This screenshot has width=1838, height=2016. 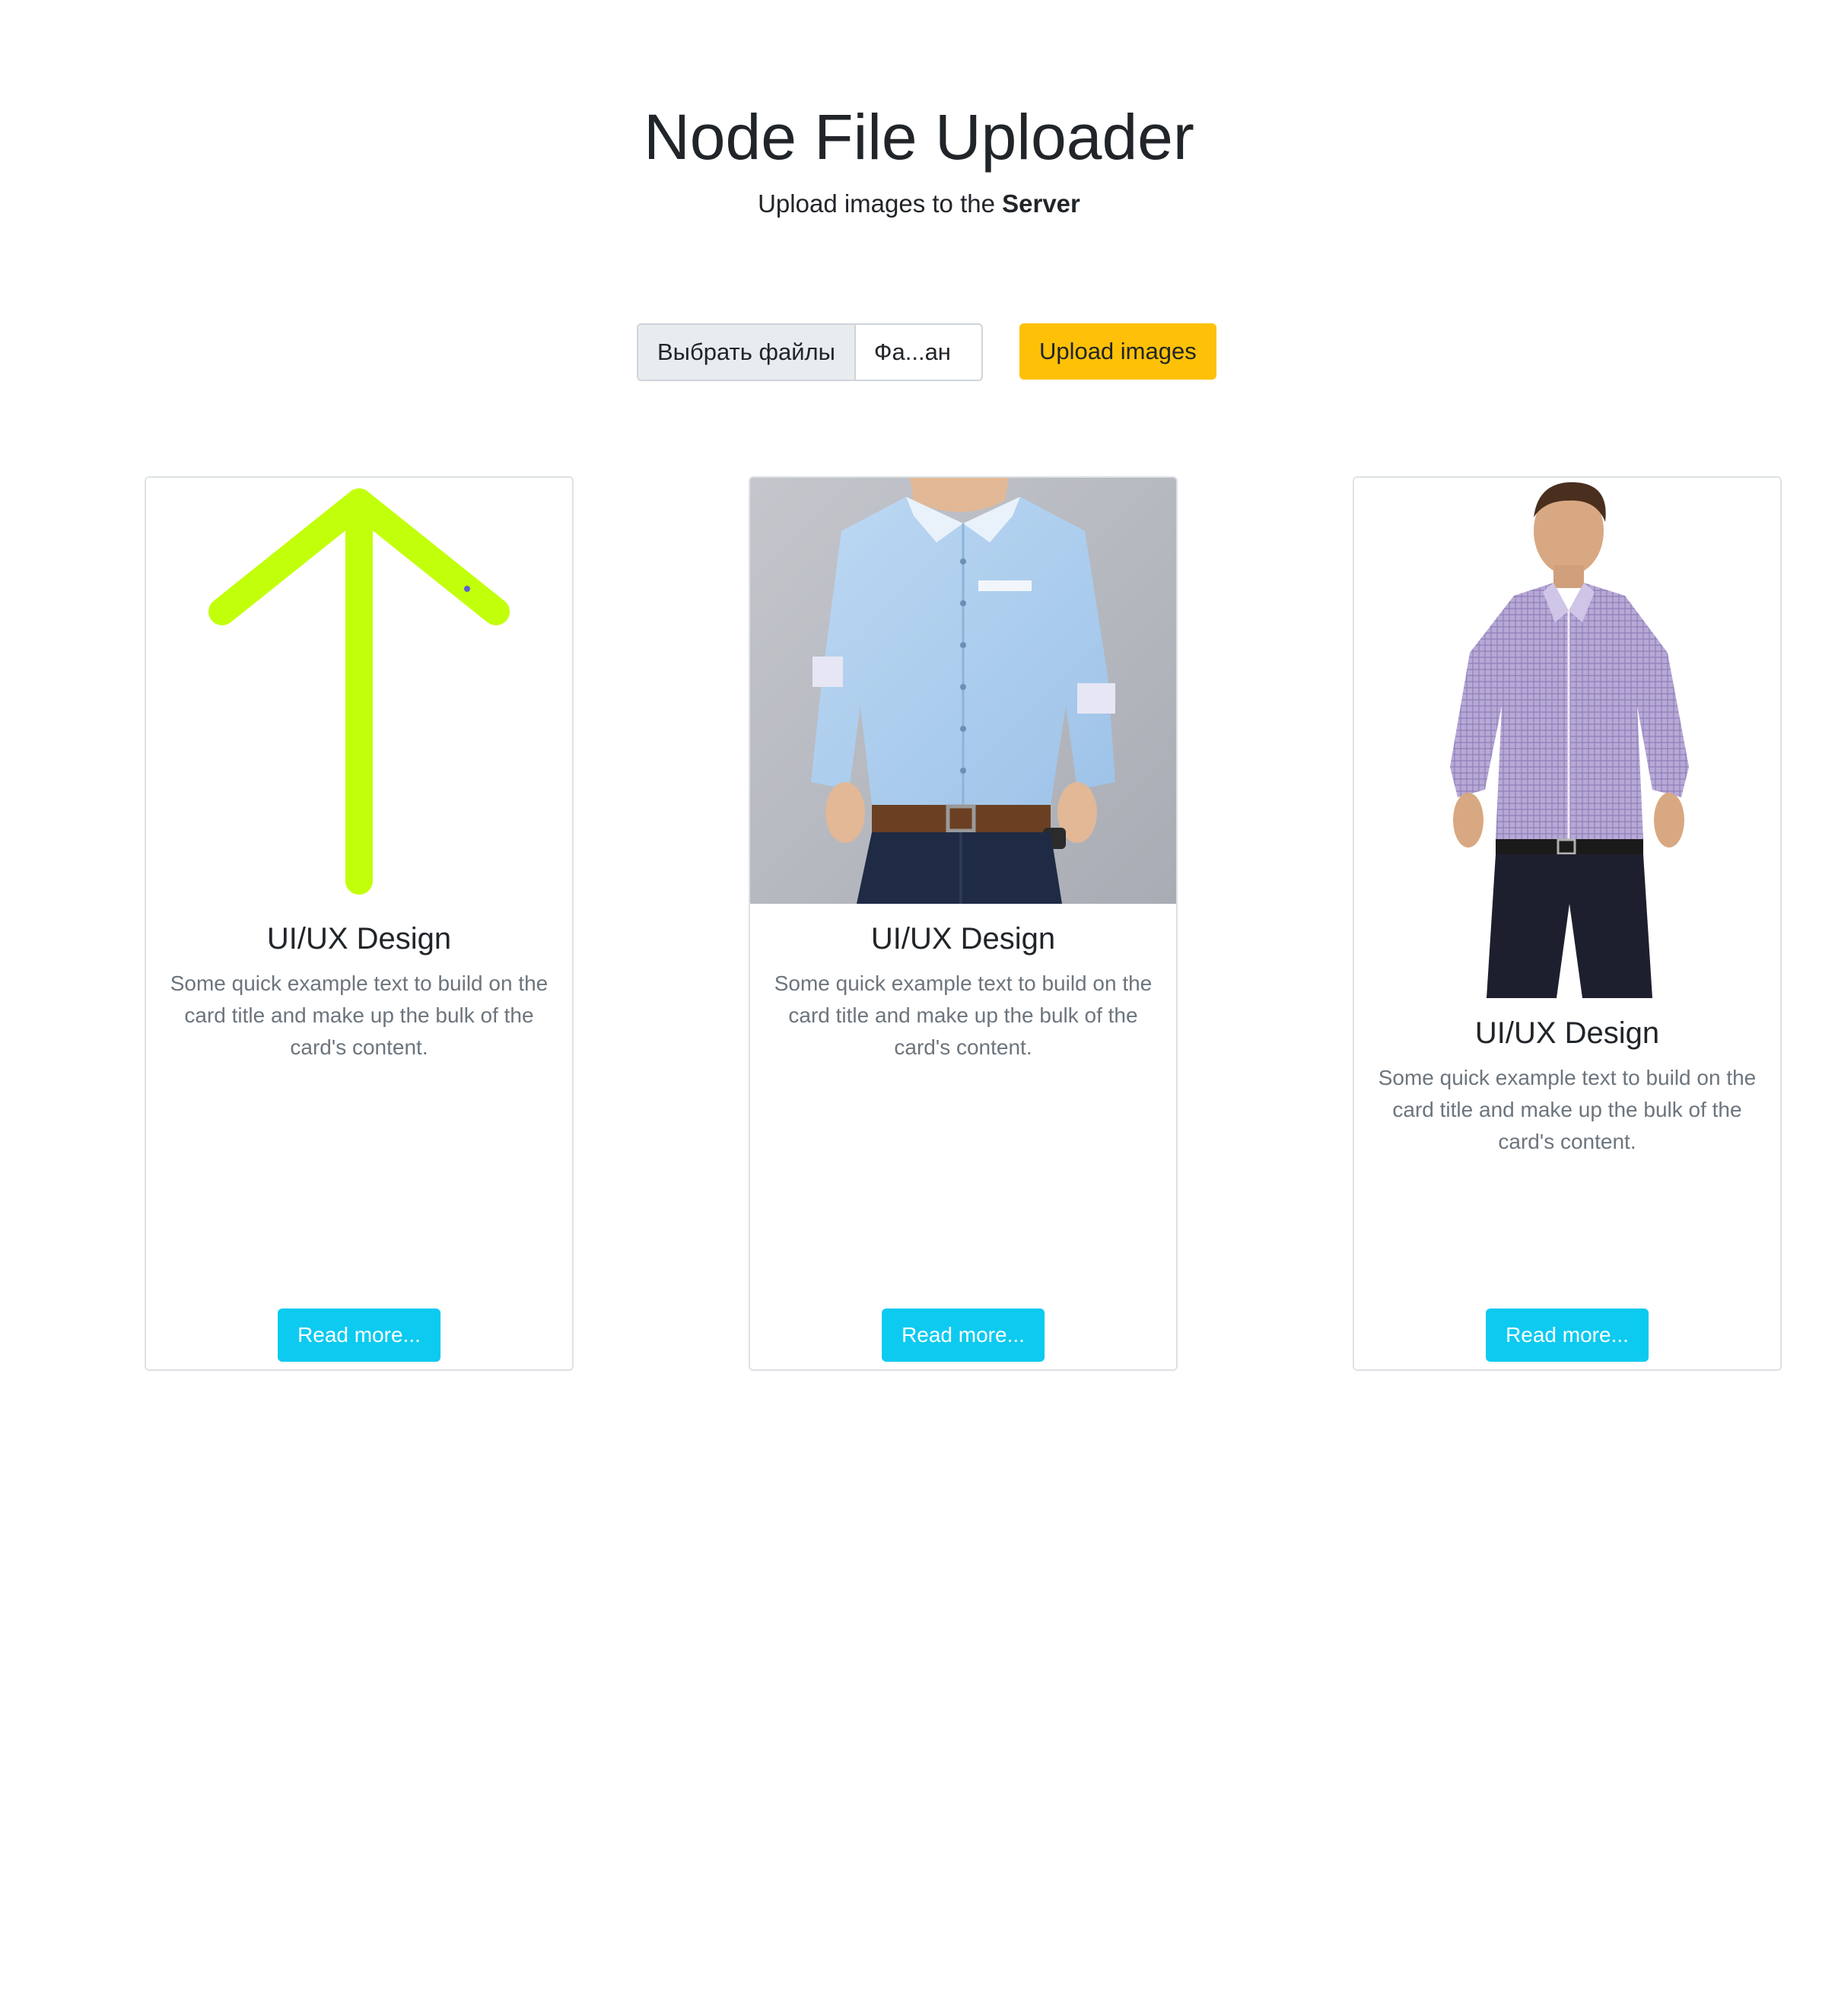 I want to click on page-subtitle: Upload images to the Server, so click(x=919, y=204).